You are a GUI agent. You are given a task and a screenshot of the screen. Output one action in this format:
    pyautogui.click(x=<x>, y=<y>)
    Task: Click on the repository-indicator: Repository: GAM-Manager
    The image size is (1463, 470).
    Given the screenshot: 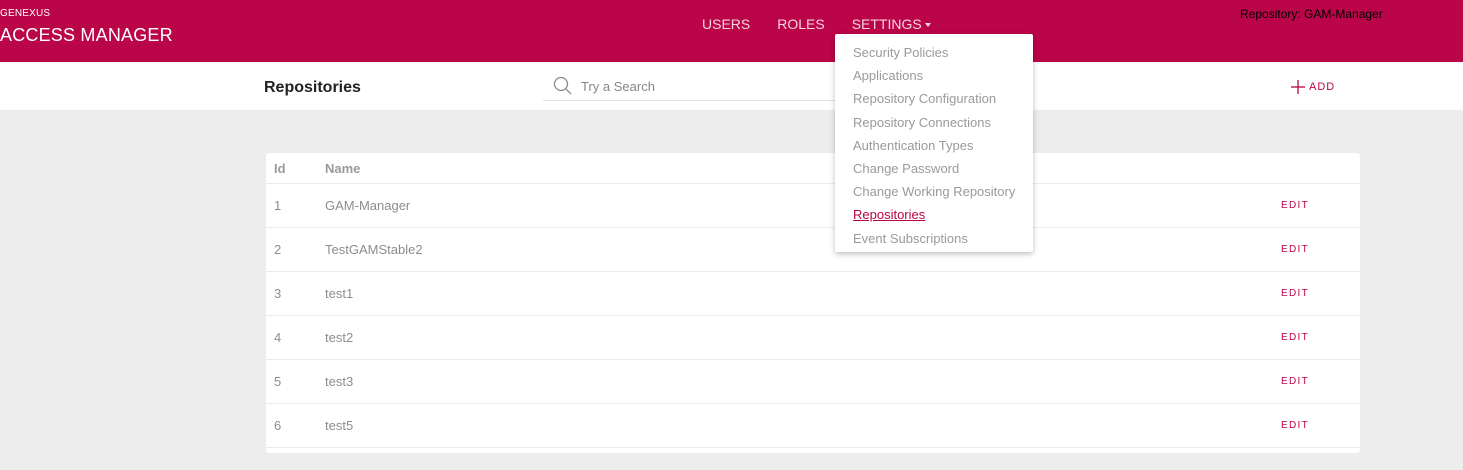 What is the action you would take?
    pyautogui.click(x=1311, y=14)
    